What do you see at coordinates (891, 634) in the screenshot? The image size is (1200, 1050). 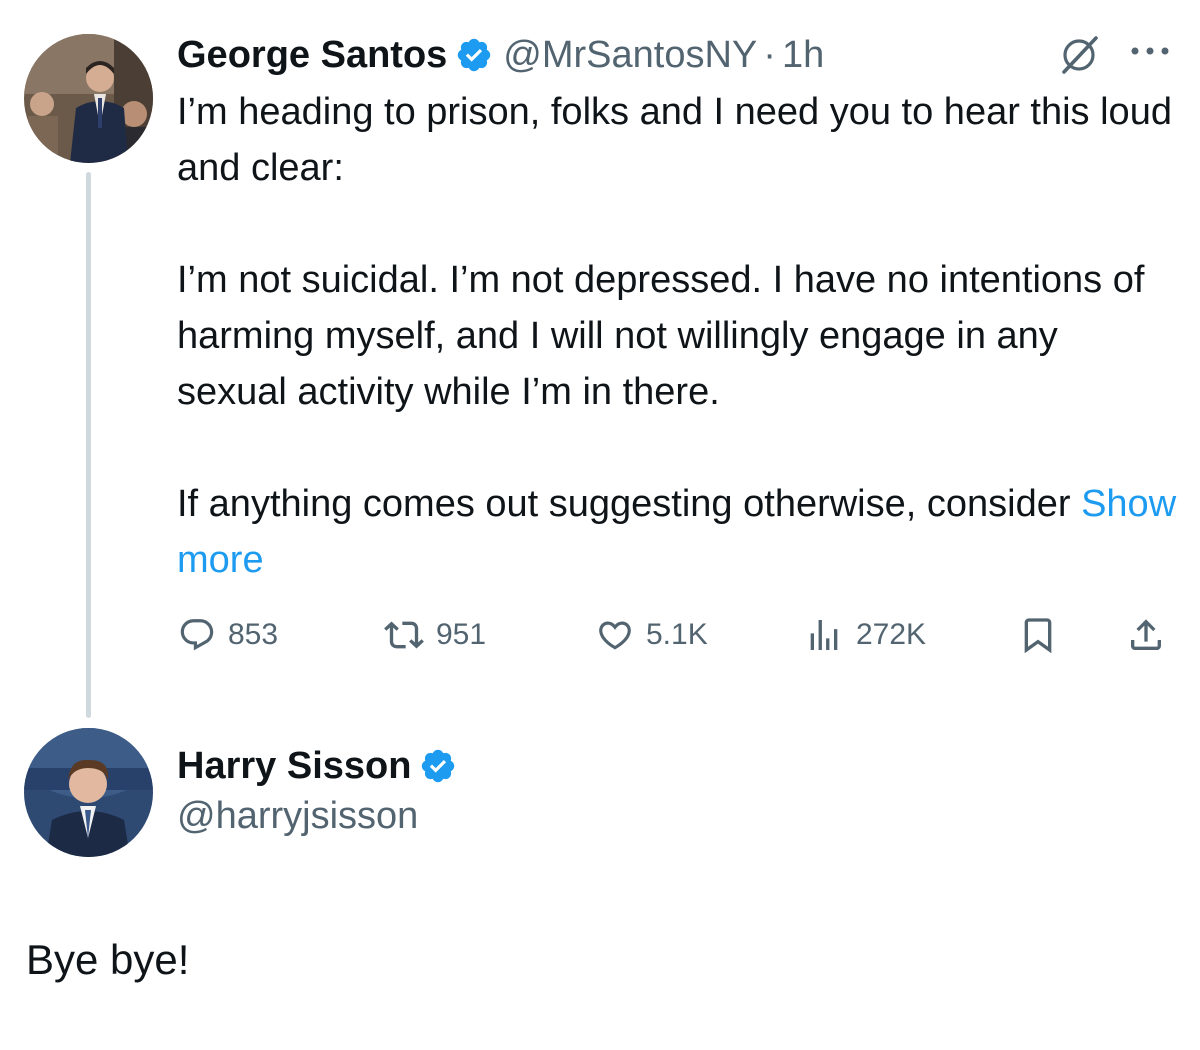 I see `views-count: 272K` at bounding box center [891, 634].